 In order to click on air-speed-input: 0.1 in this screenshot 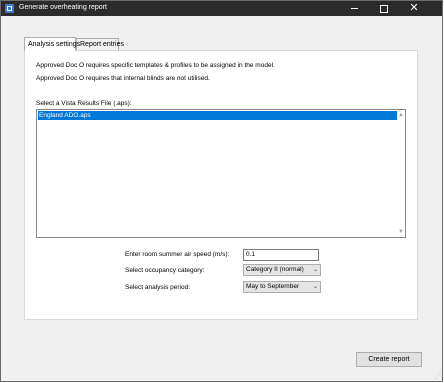, I will do `click(281, 255)`.